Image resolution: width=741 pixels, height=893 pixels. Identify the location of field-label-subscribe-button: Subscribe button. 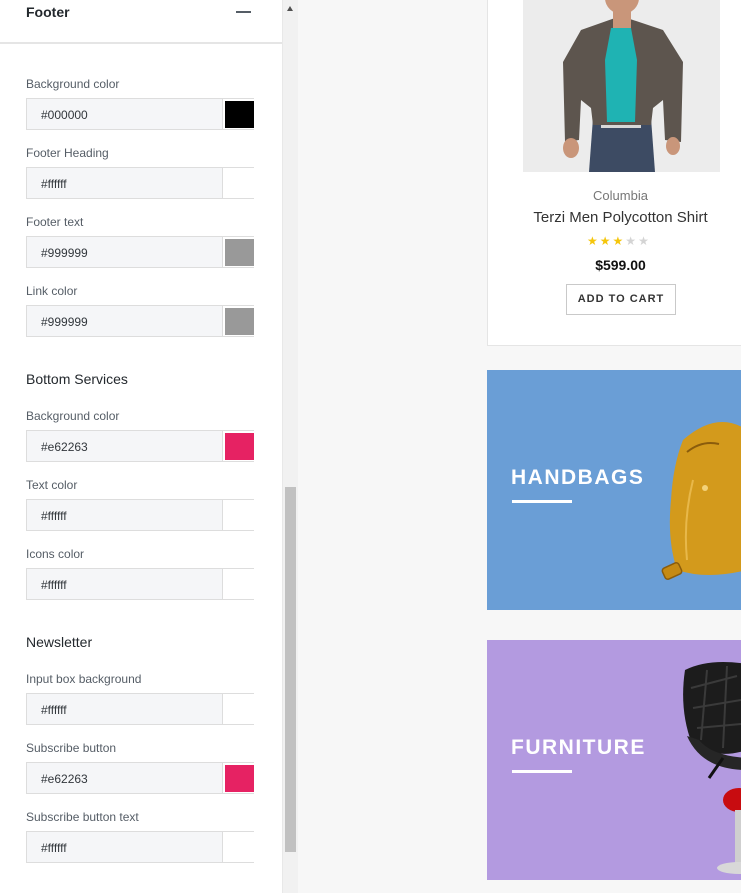
(71, 748).